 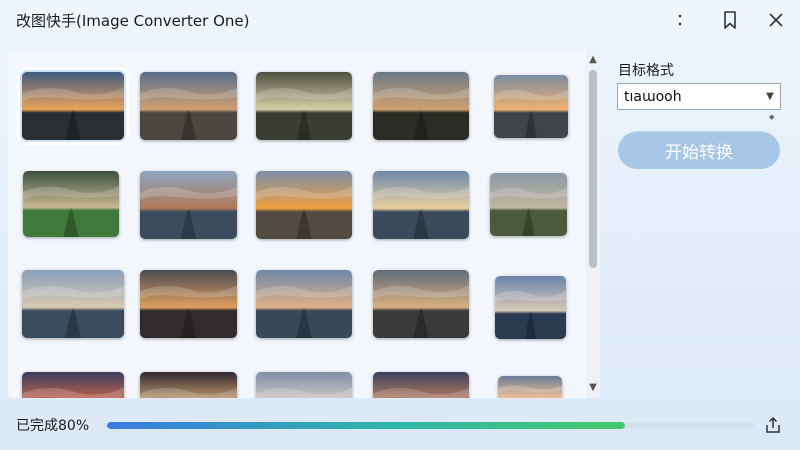 I want to click on image-thumbnail-cloud-sky, so click(x=304, y=385).